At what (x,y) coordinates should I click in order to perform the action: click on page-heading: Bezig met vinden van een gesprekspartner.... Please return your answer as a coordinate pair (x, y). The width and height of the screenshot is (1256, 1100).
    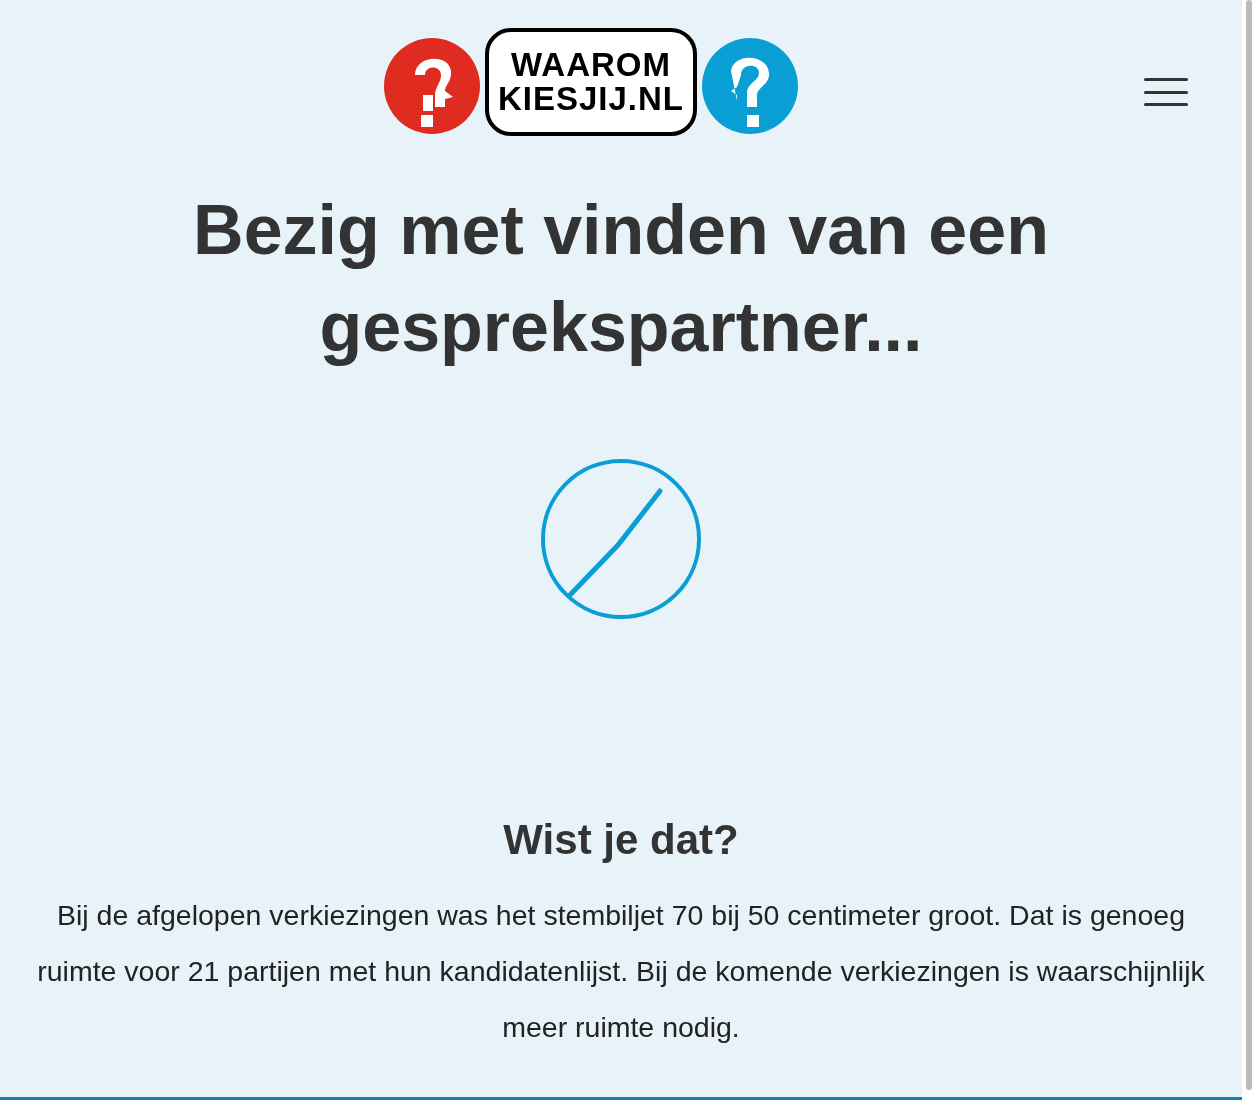
    Looking at the image, I should click on (621, 279).